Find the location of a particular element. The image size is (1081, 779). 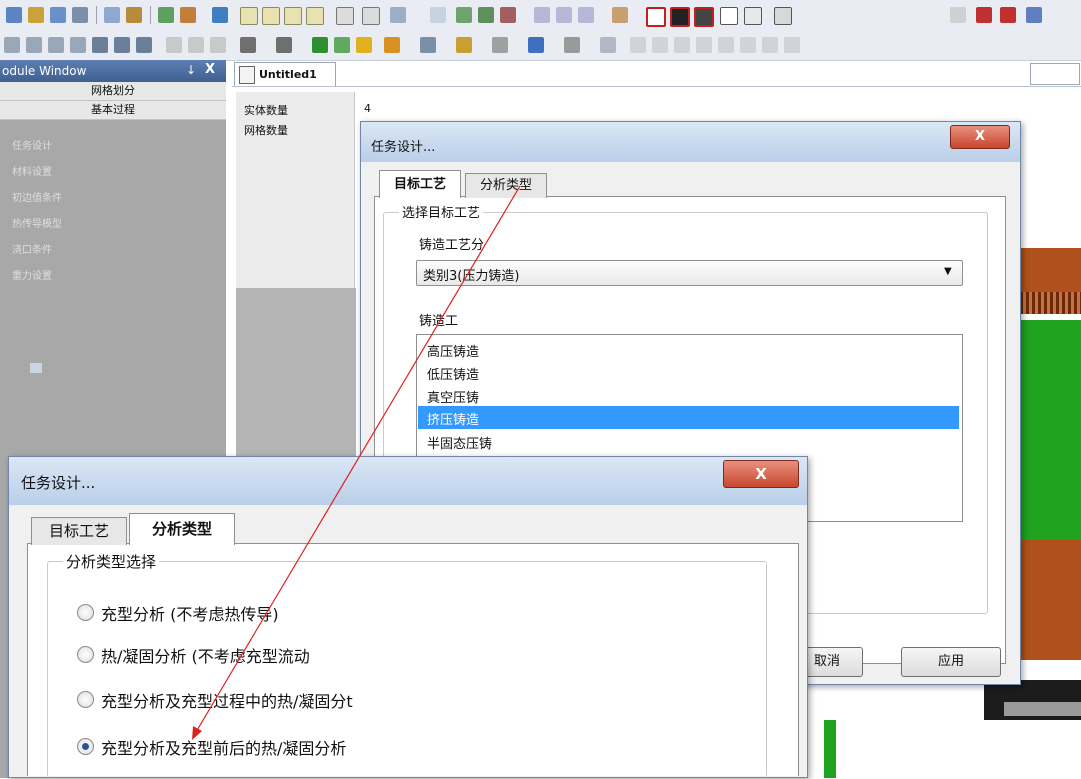

annotation-arrowhead is located at coordinates (197, 733).